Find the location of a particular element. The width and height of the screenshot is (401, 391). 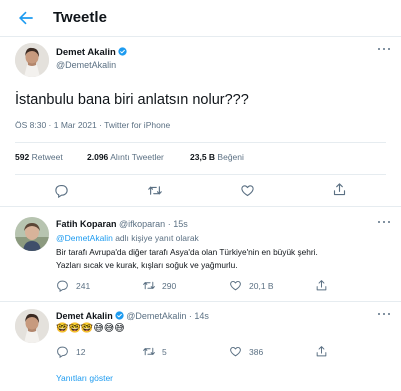

page-header: Tweetle is located at coordinates (200, 18).